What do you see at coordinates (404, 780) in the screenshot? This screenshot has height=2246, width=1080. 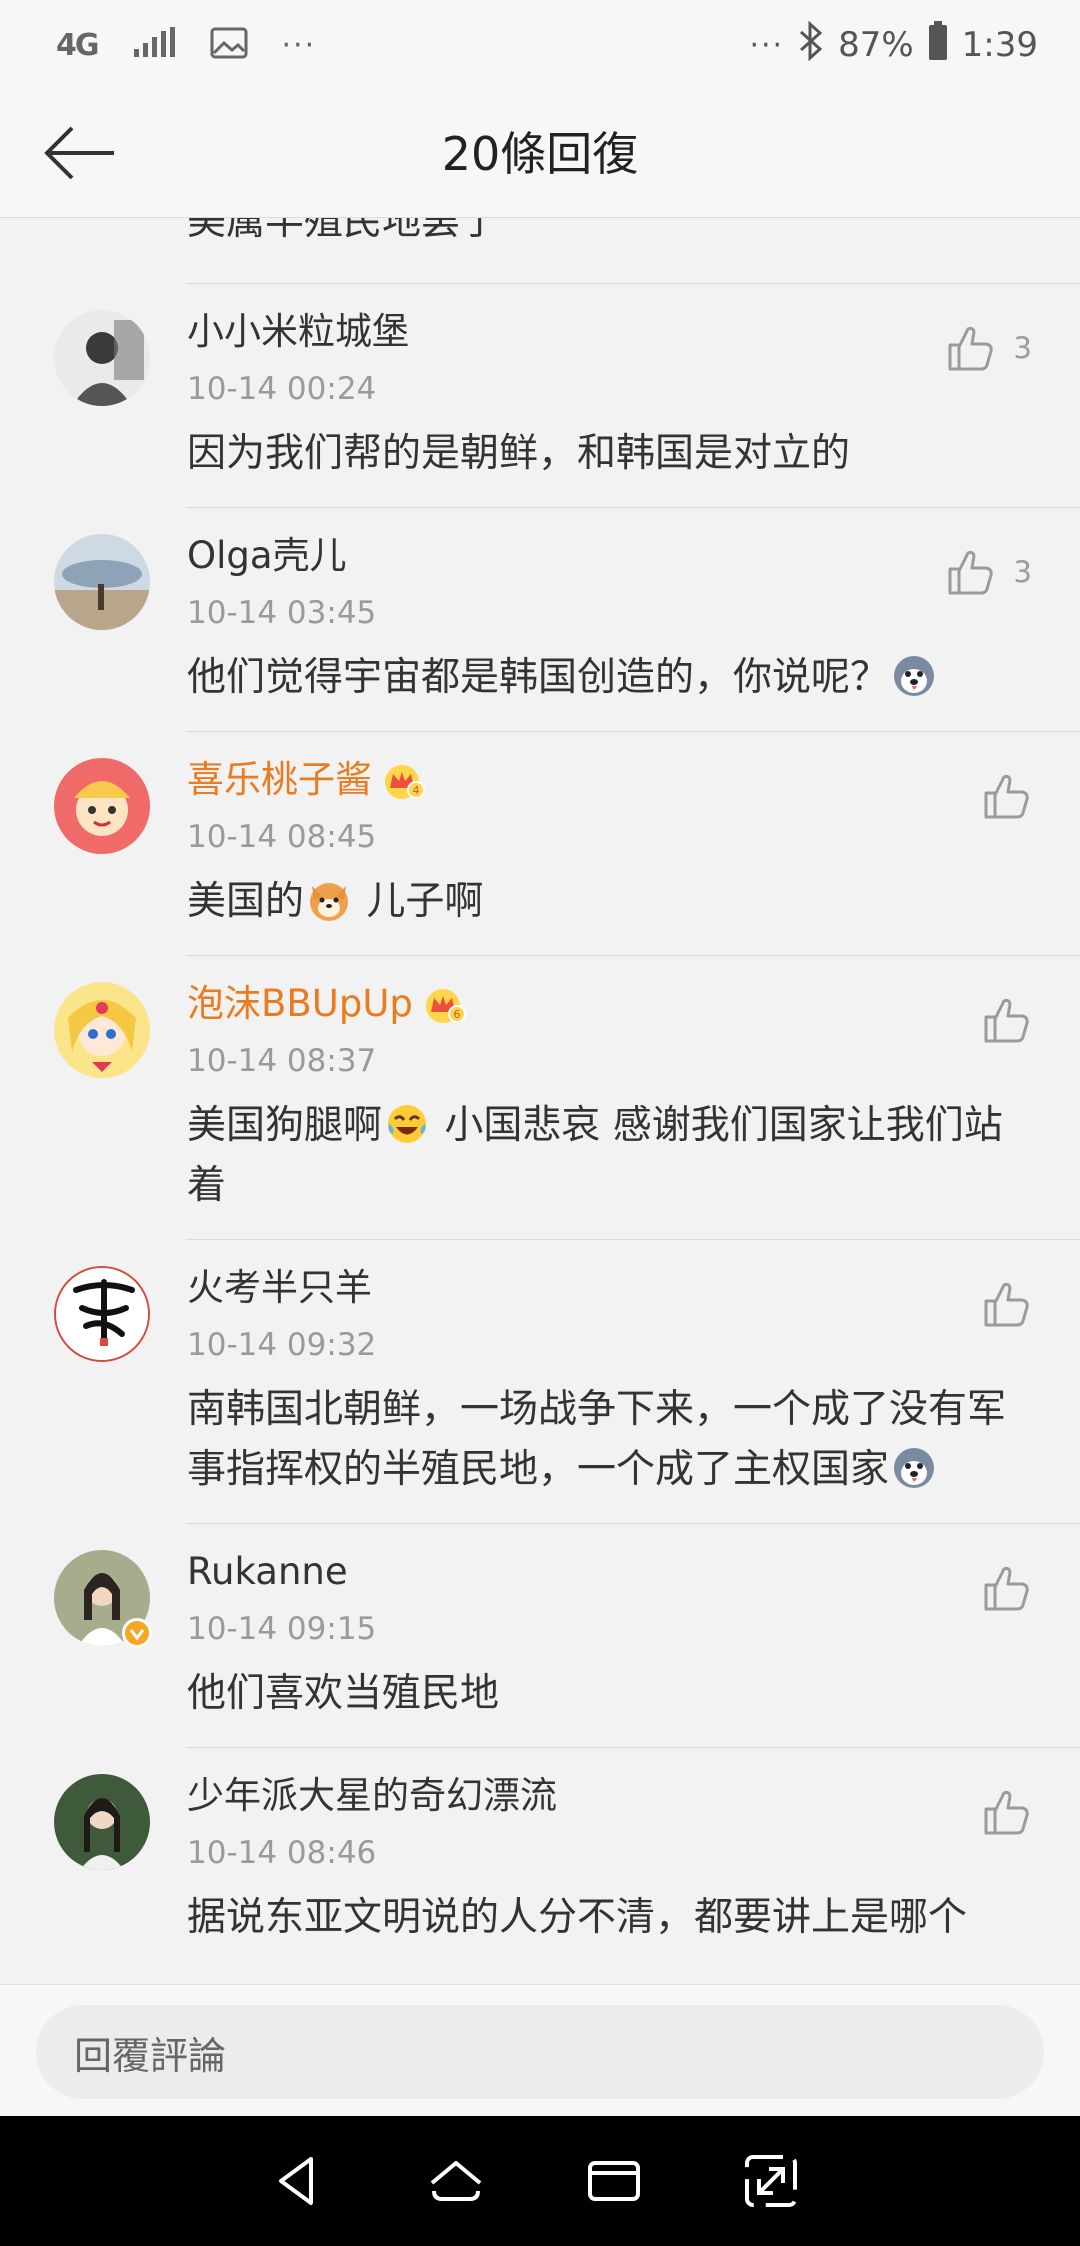 I see `crown-icon: 4` at bounding box center [404, 780].